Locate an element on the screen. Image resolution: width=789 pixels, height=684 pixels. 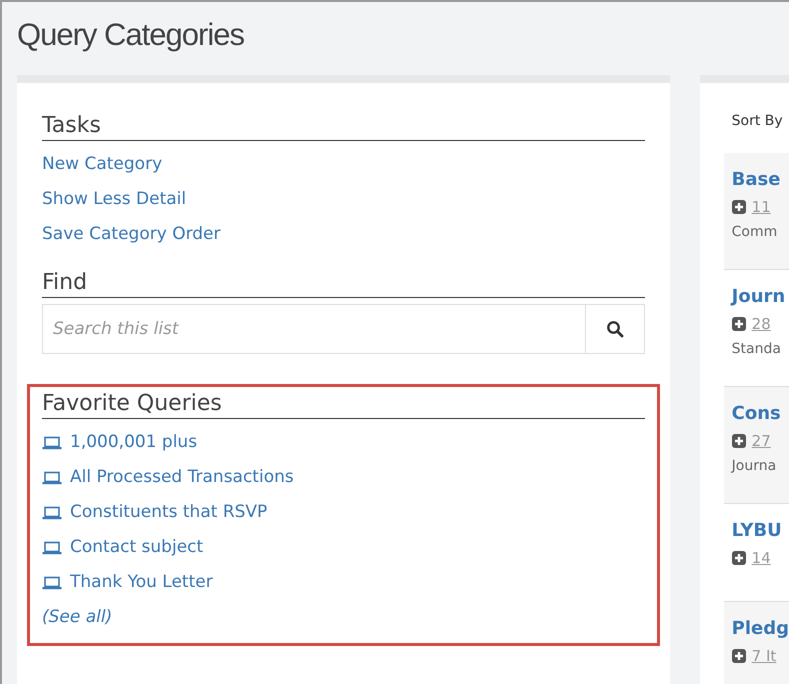
sort-label: Sort By is located at coordinates (758, 122).